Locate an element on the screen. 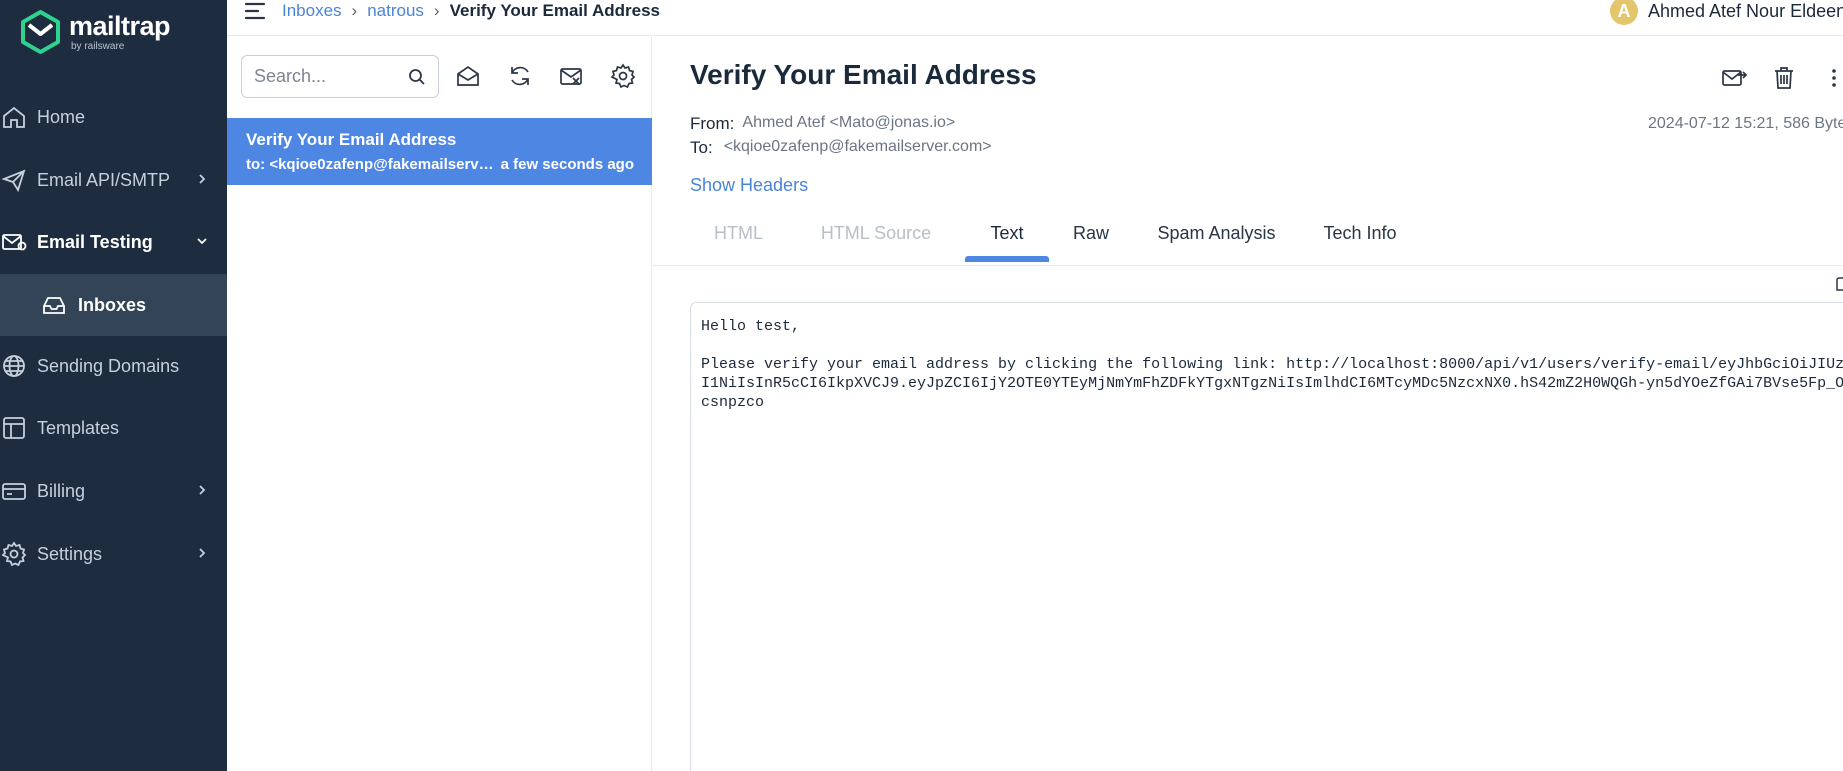 Image resolution: width=1843 pixels, height=771 pixels. inbox-icon is located at coordinates (54, 305).